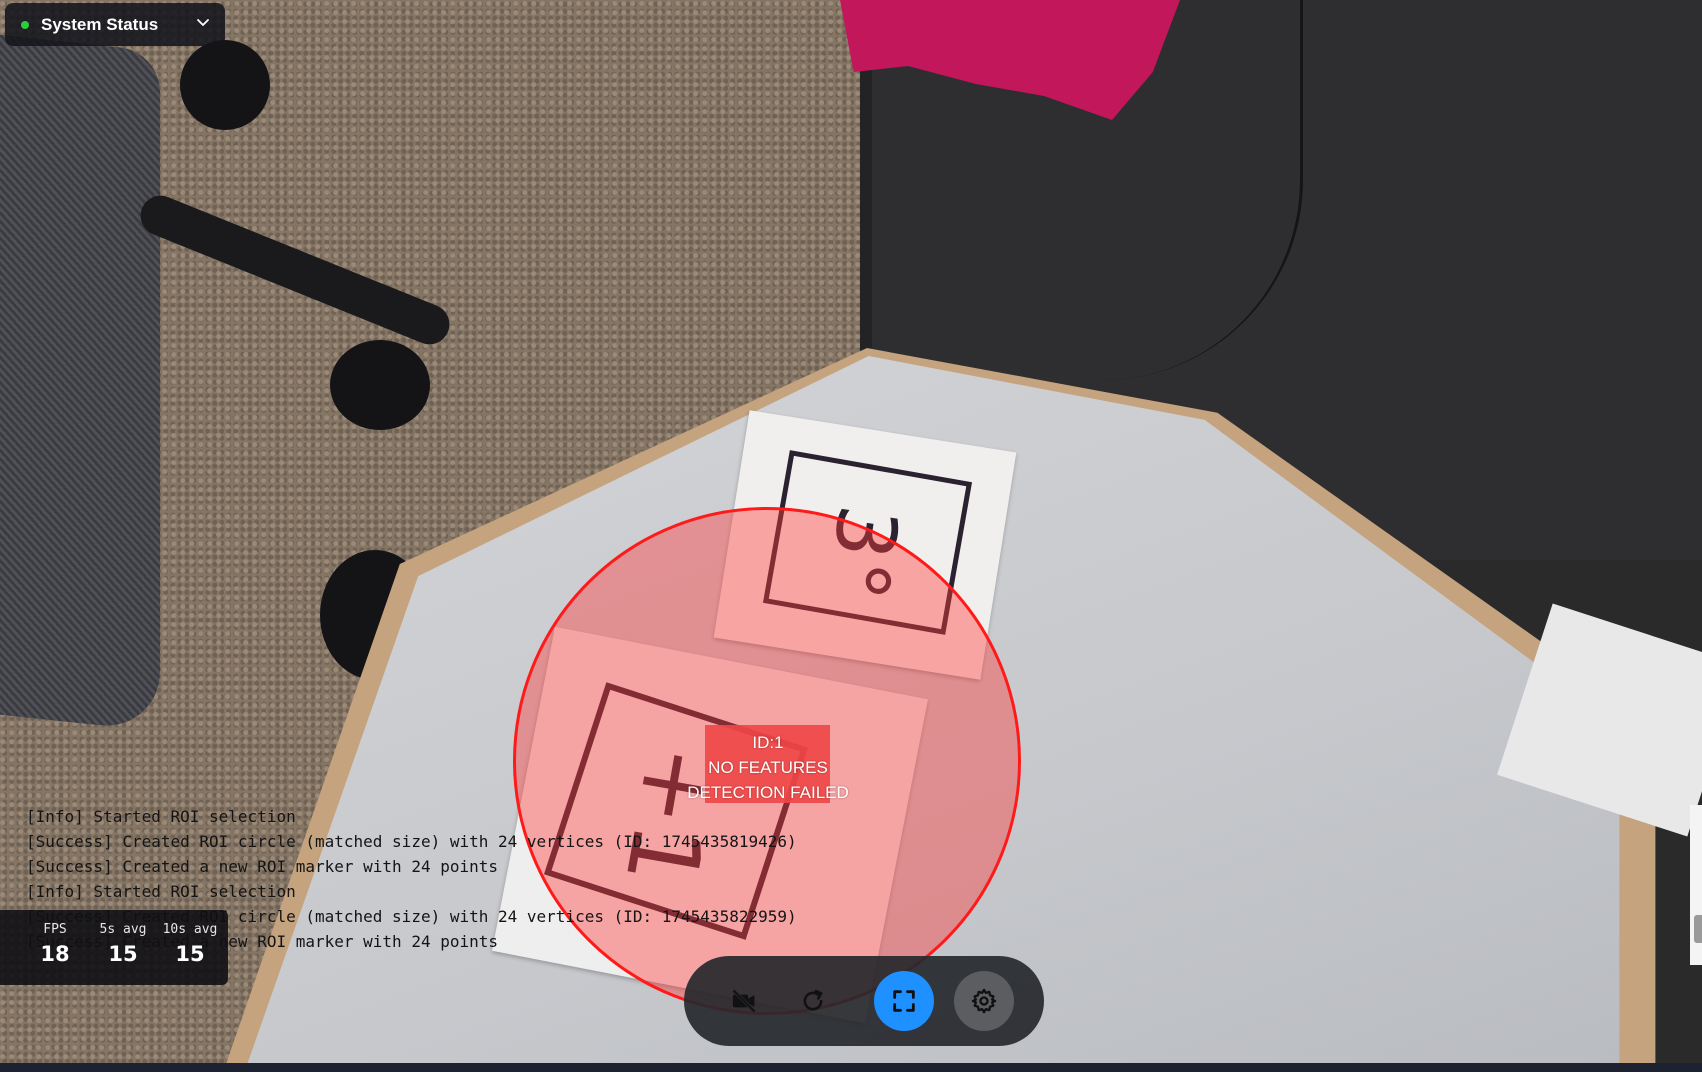 This screenshot has height=1072, width=1702. I want to click on camera-off-icon, so click(744, 1001).